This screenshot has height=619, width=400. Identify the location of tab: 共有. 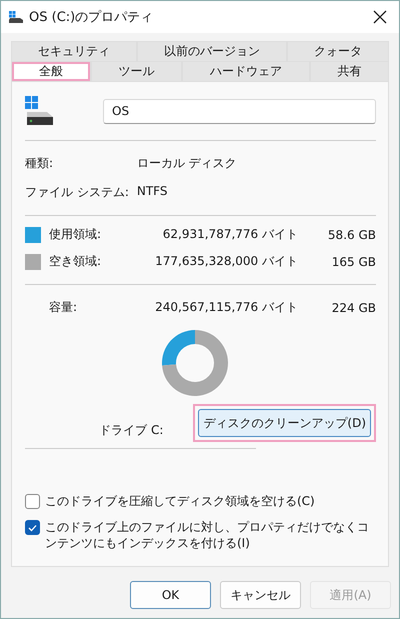
(349, 71).